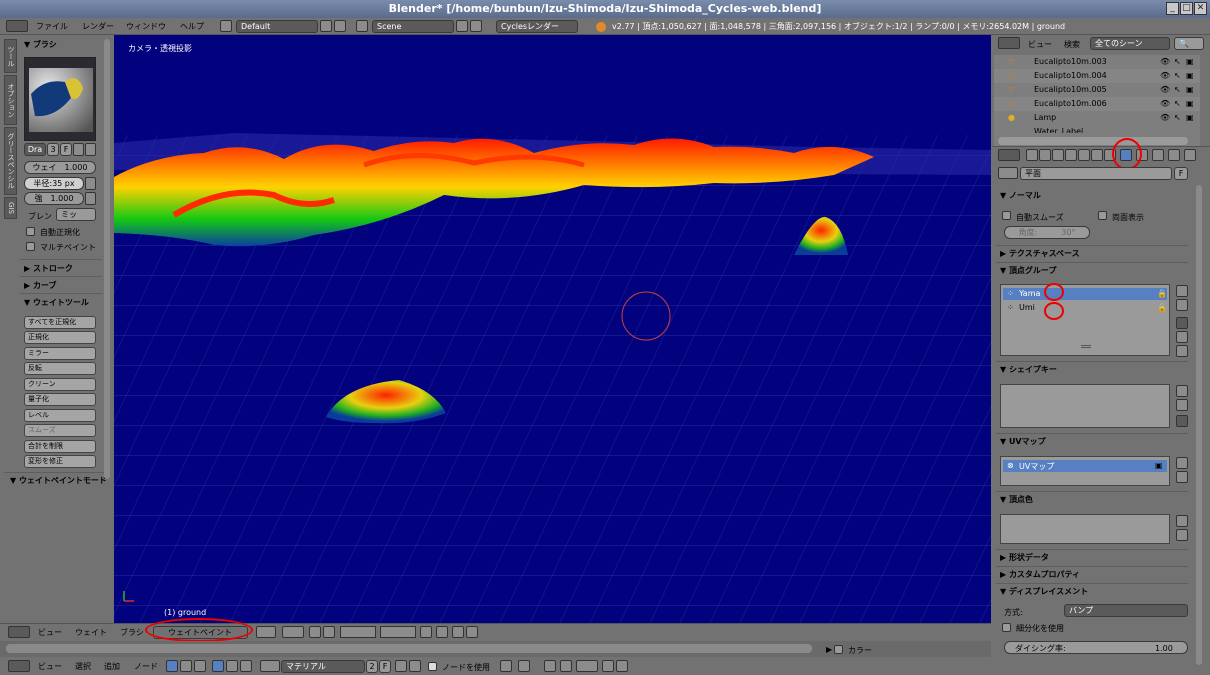 The image size is (1210, 675). Describe the element at coordinates (1072, 44) in the screenshot. I see `outliner-menu-search: 検索` at that location.